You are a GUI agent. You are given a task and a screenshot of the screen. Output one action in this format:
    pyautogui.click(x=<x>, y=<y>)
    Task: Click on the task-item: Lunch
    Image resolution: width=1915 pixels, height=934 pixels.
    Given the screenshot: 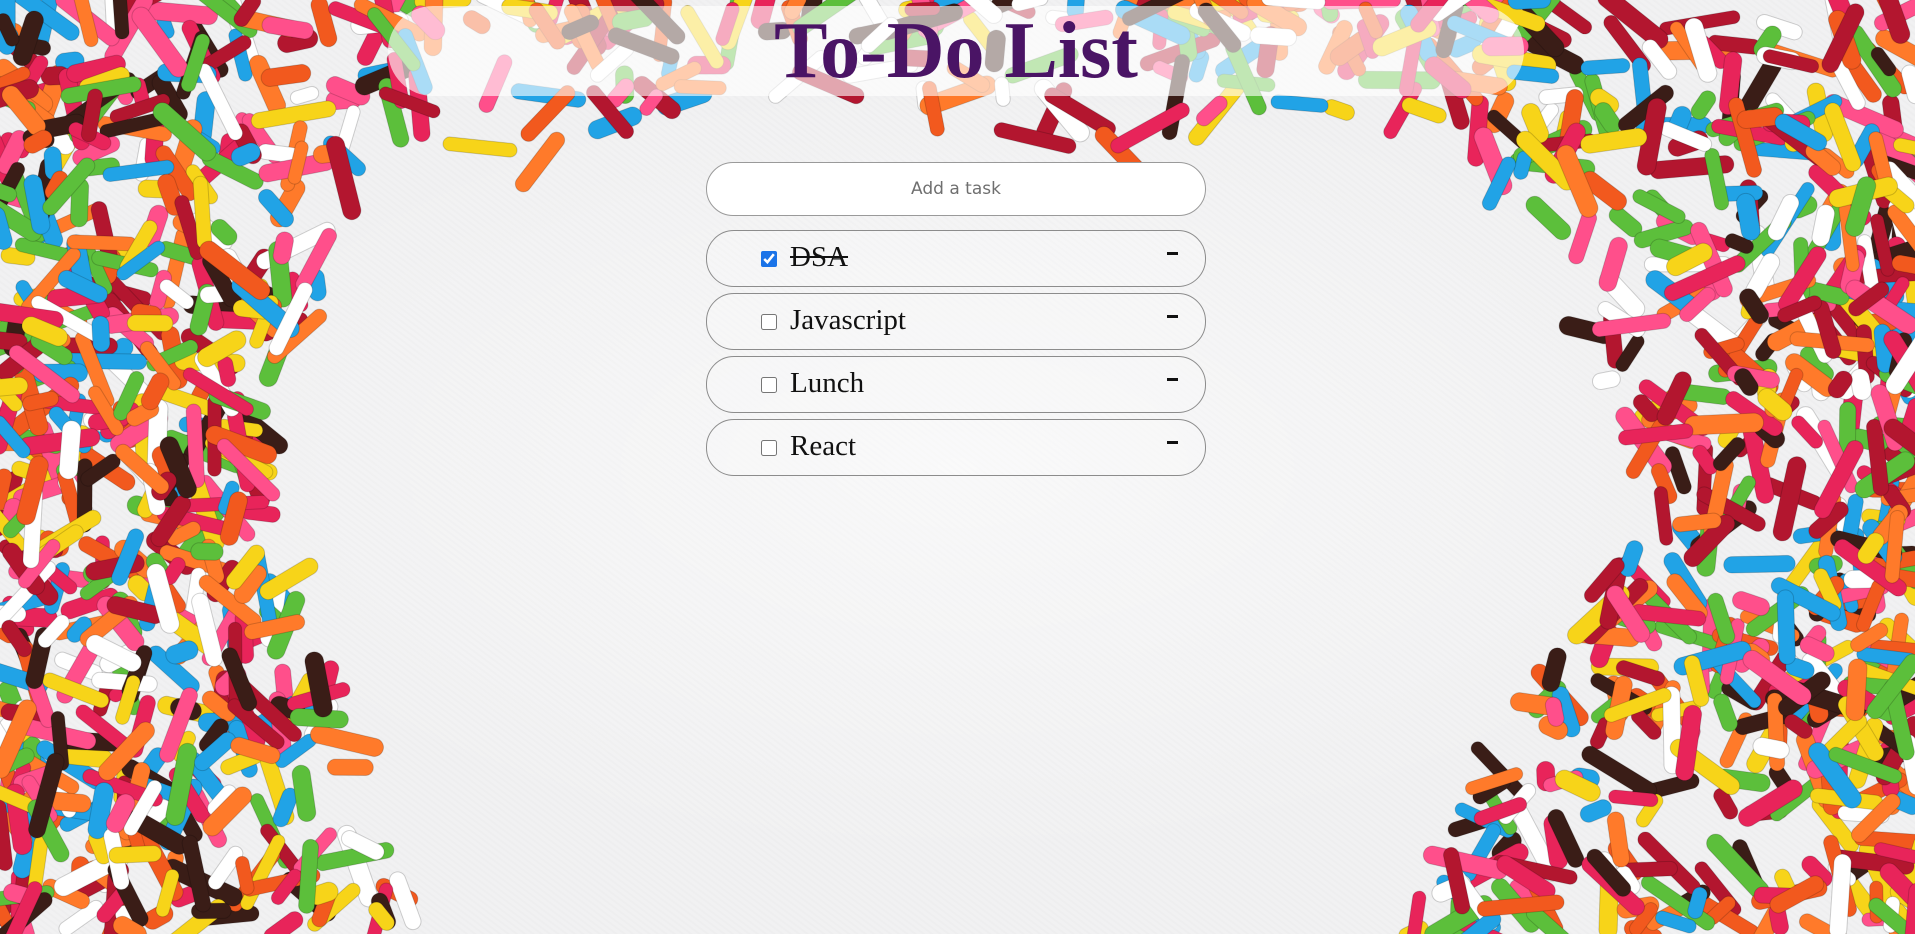 What is the action you would take?
    pyautogui.click(x=956, y=384)
    